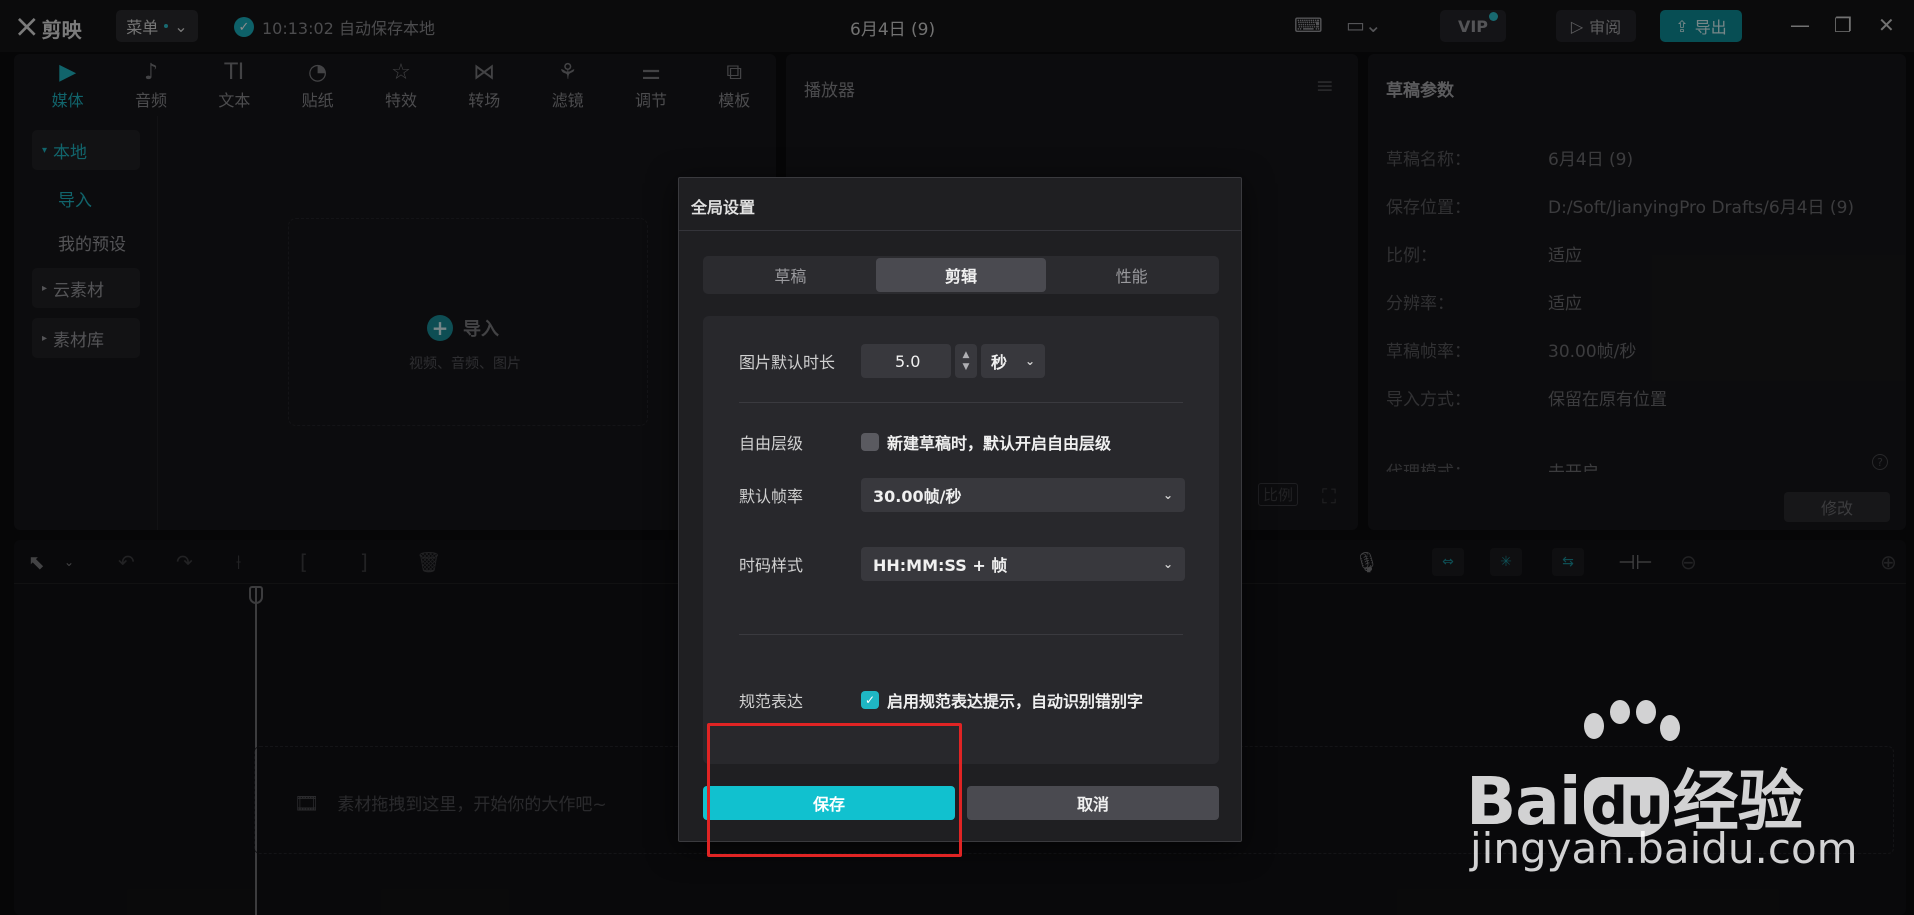 Image resolution: width=1914 pixels, height=915 pixels. Describe the element at coordinates (790, 275) in the screenshot. I see `tab-draft: 草稿` at that location.